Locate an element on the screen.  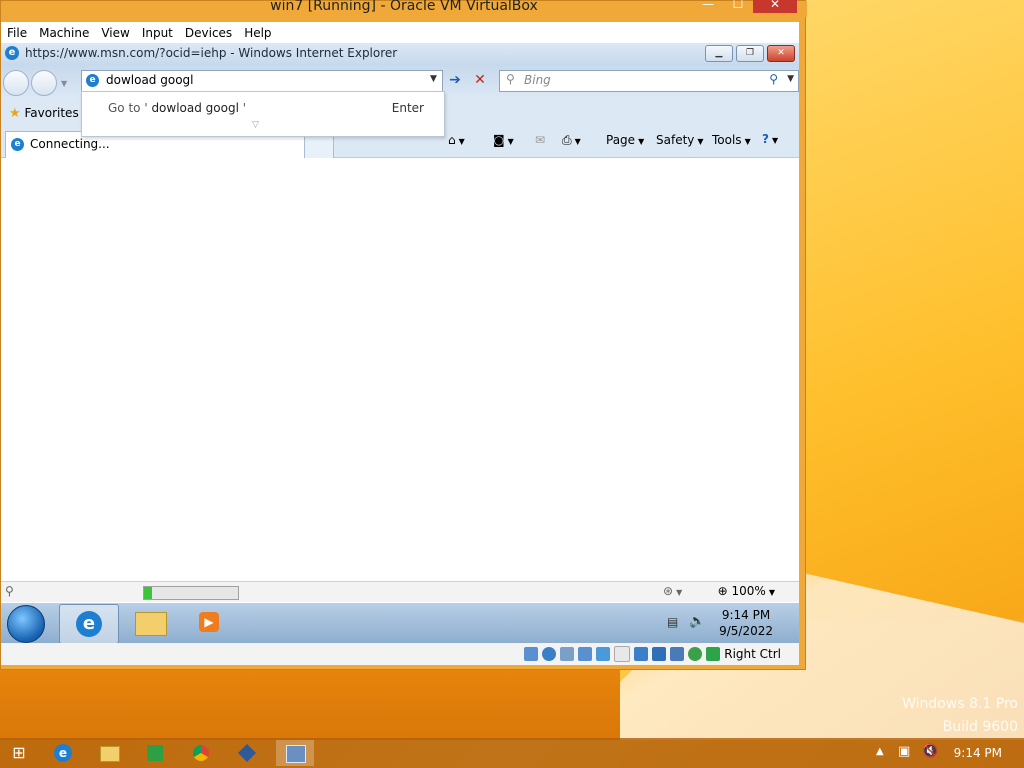
page-icon: e is located at coordinates (92, 80).